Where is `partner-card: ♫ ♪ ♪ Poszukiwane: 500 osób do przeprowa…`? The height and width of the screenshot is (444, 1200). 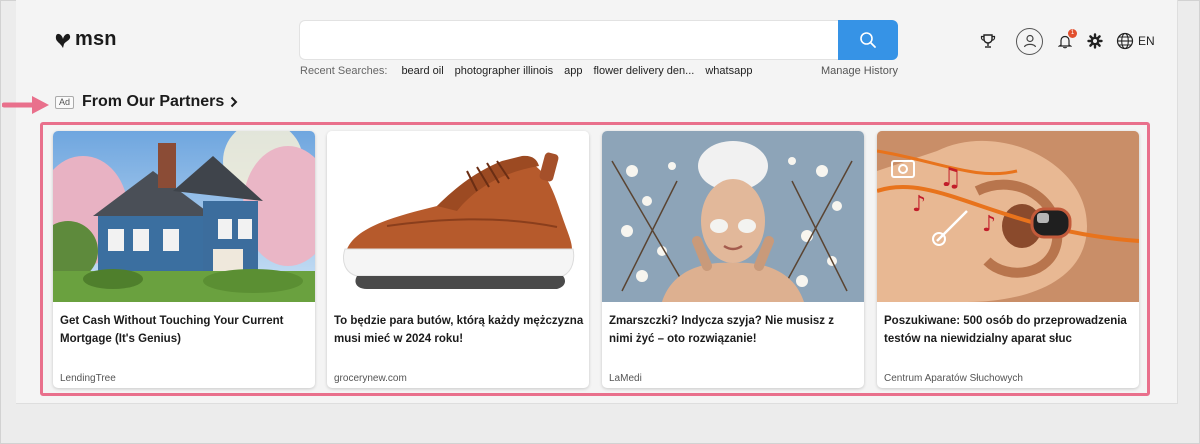 partner-card: ♫ ♪ ♪ Poszukiwane: 500 osób do przeprowa… is located at coordinates (1008, 259).